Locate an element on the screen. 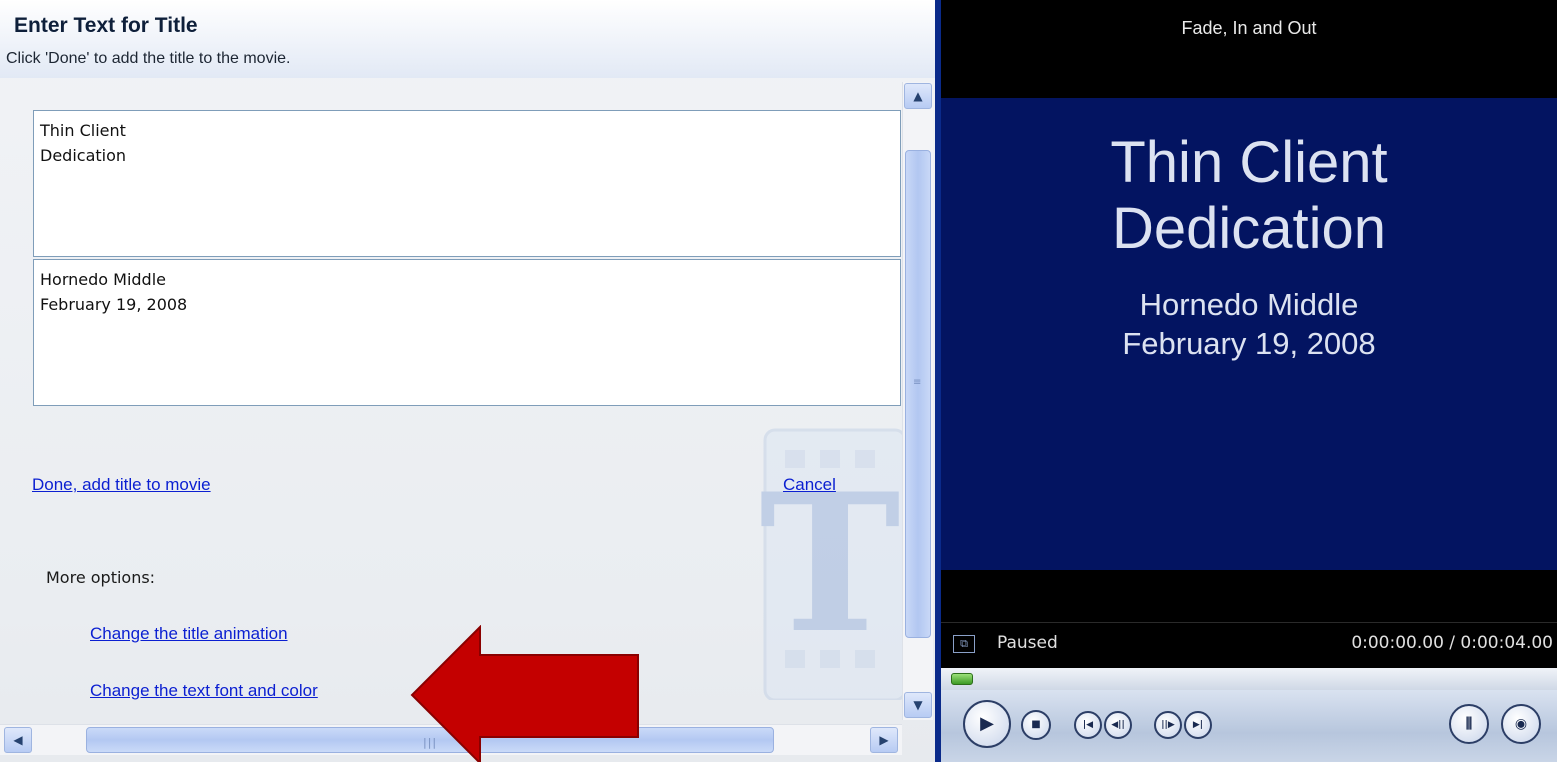  time-display: 0:00:00.00 / 0:00:04.00 is located at coordinates (1452, 643).